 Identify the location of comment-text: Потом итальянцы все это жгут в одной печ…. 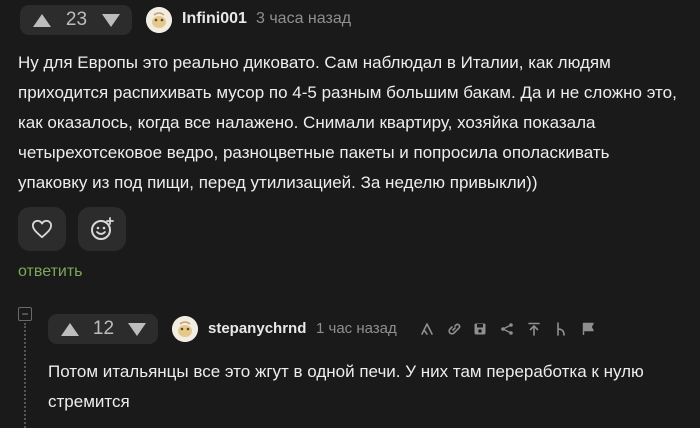
(346, 386).